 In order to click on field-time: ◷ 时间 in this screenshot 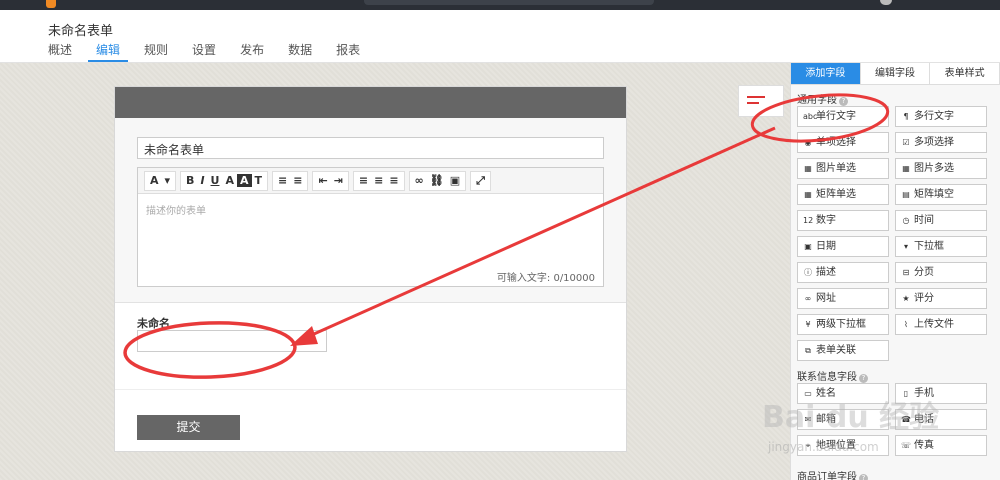, I will do `click(941, 220)`.